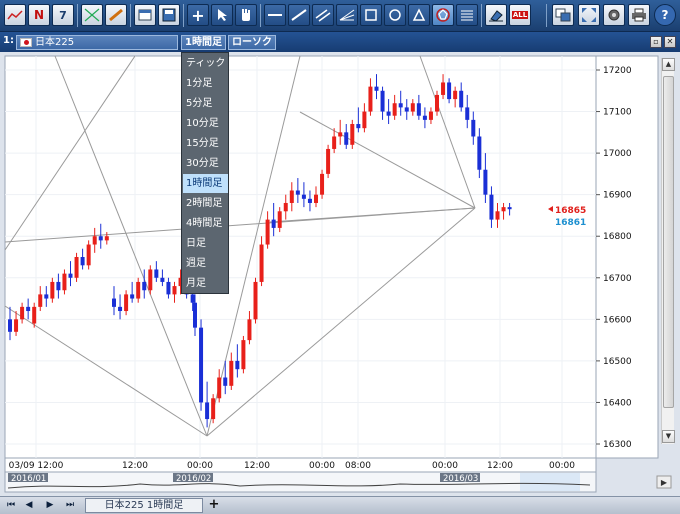 This screenshot has width=680, height=514. Describe the element at coordinates (617, 154) in the screenshot. I see `y-tick-label: 17000` at that location.